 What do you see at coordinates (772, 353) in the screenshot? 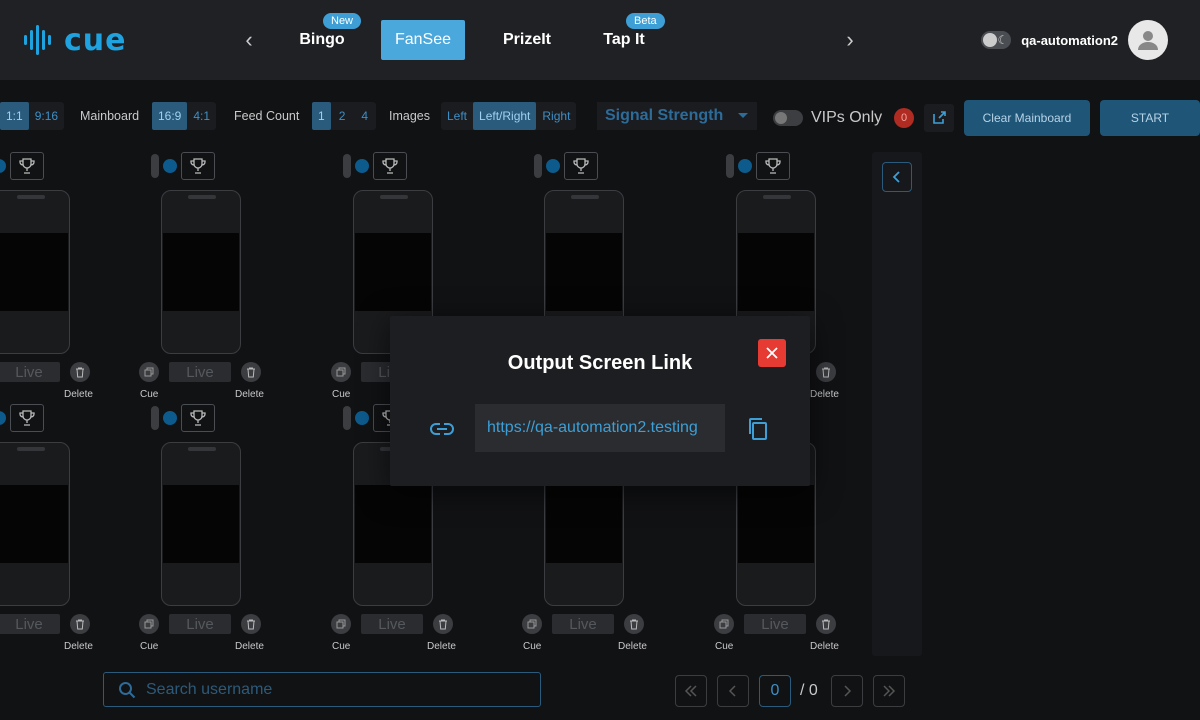
I see `close-modal-button` at bounding box center [772, 353].